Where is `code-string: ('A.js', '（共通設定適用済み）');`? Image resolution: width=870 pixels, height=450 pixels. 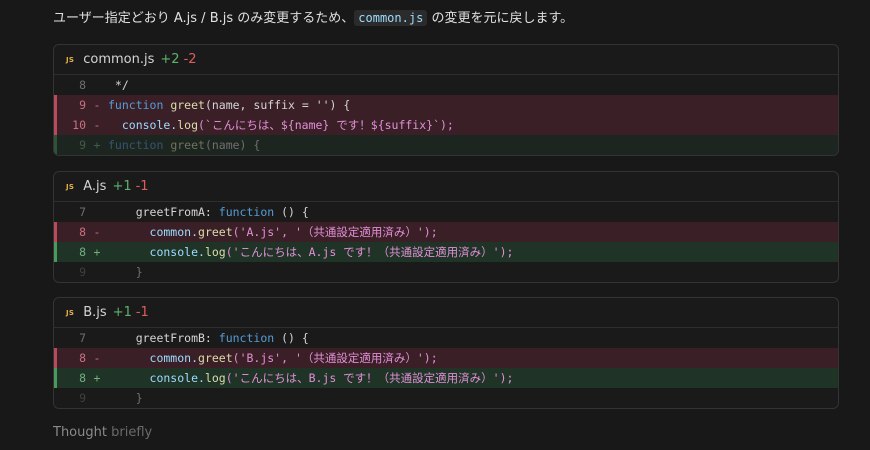
code-string: ('A.js', '（共通設定適用済み）'); is located at coordinates (335, 232).